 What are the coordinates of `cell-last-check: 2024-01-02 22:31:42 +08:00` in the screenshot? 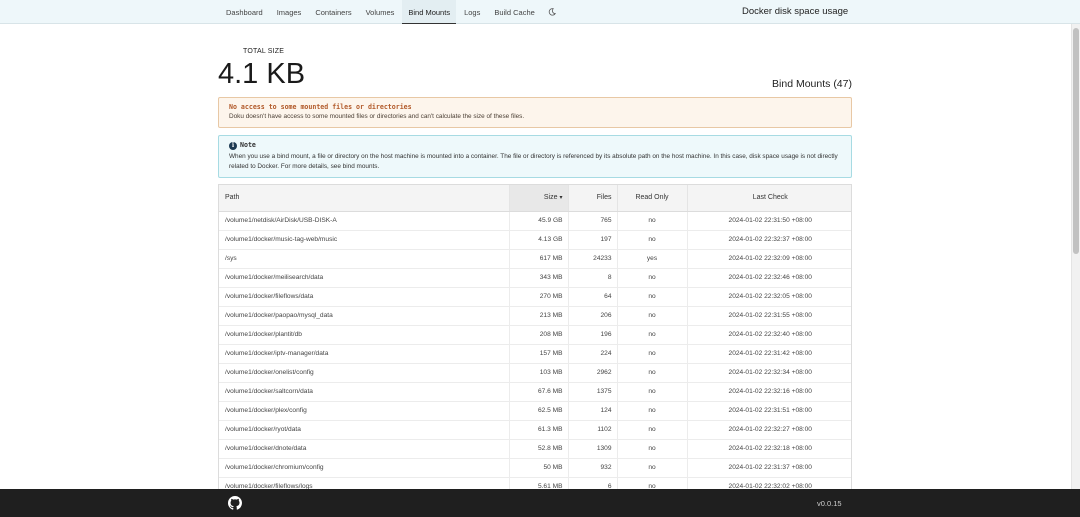 It's located at (769, 354).